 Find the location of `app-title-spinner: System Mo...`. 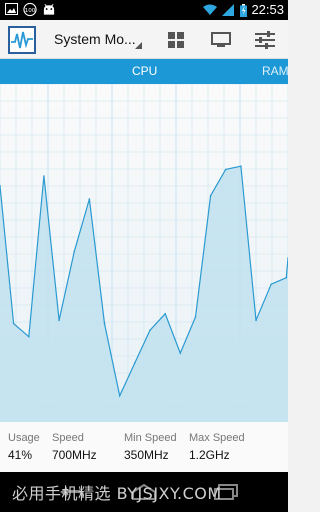

app-title-spinner: System Mo... is located at coordinates (95, 39).